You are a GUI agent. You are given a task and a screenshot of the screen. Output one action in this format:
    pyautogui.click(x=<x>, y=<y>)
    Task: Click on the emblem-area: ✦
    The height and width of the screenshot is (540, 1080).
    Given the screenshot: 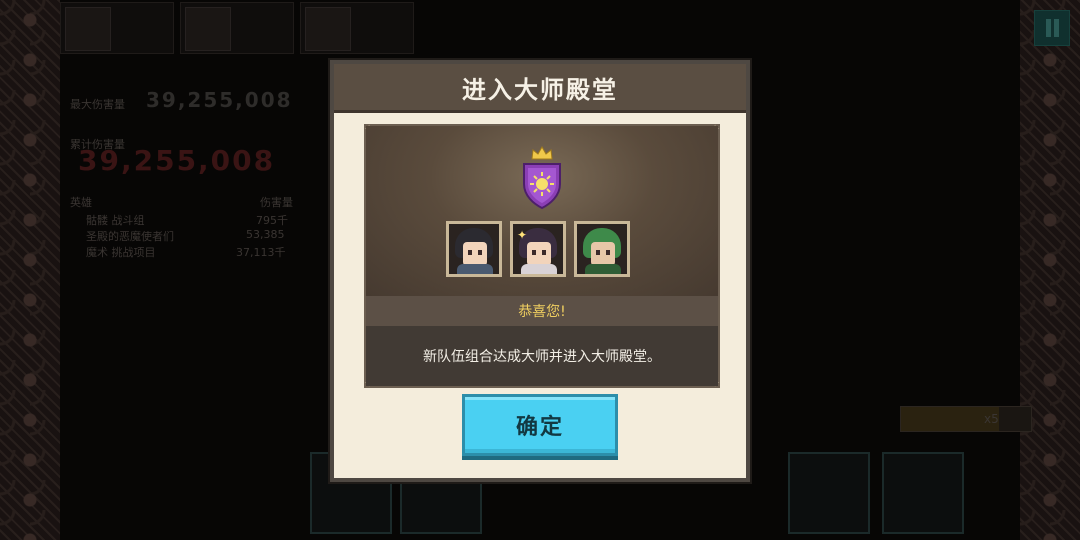 What is the action you would take?
    pyautogui.click(x=542, y=211)
    